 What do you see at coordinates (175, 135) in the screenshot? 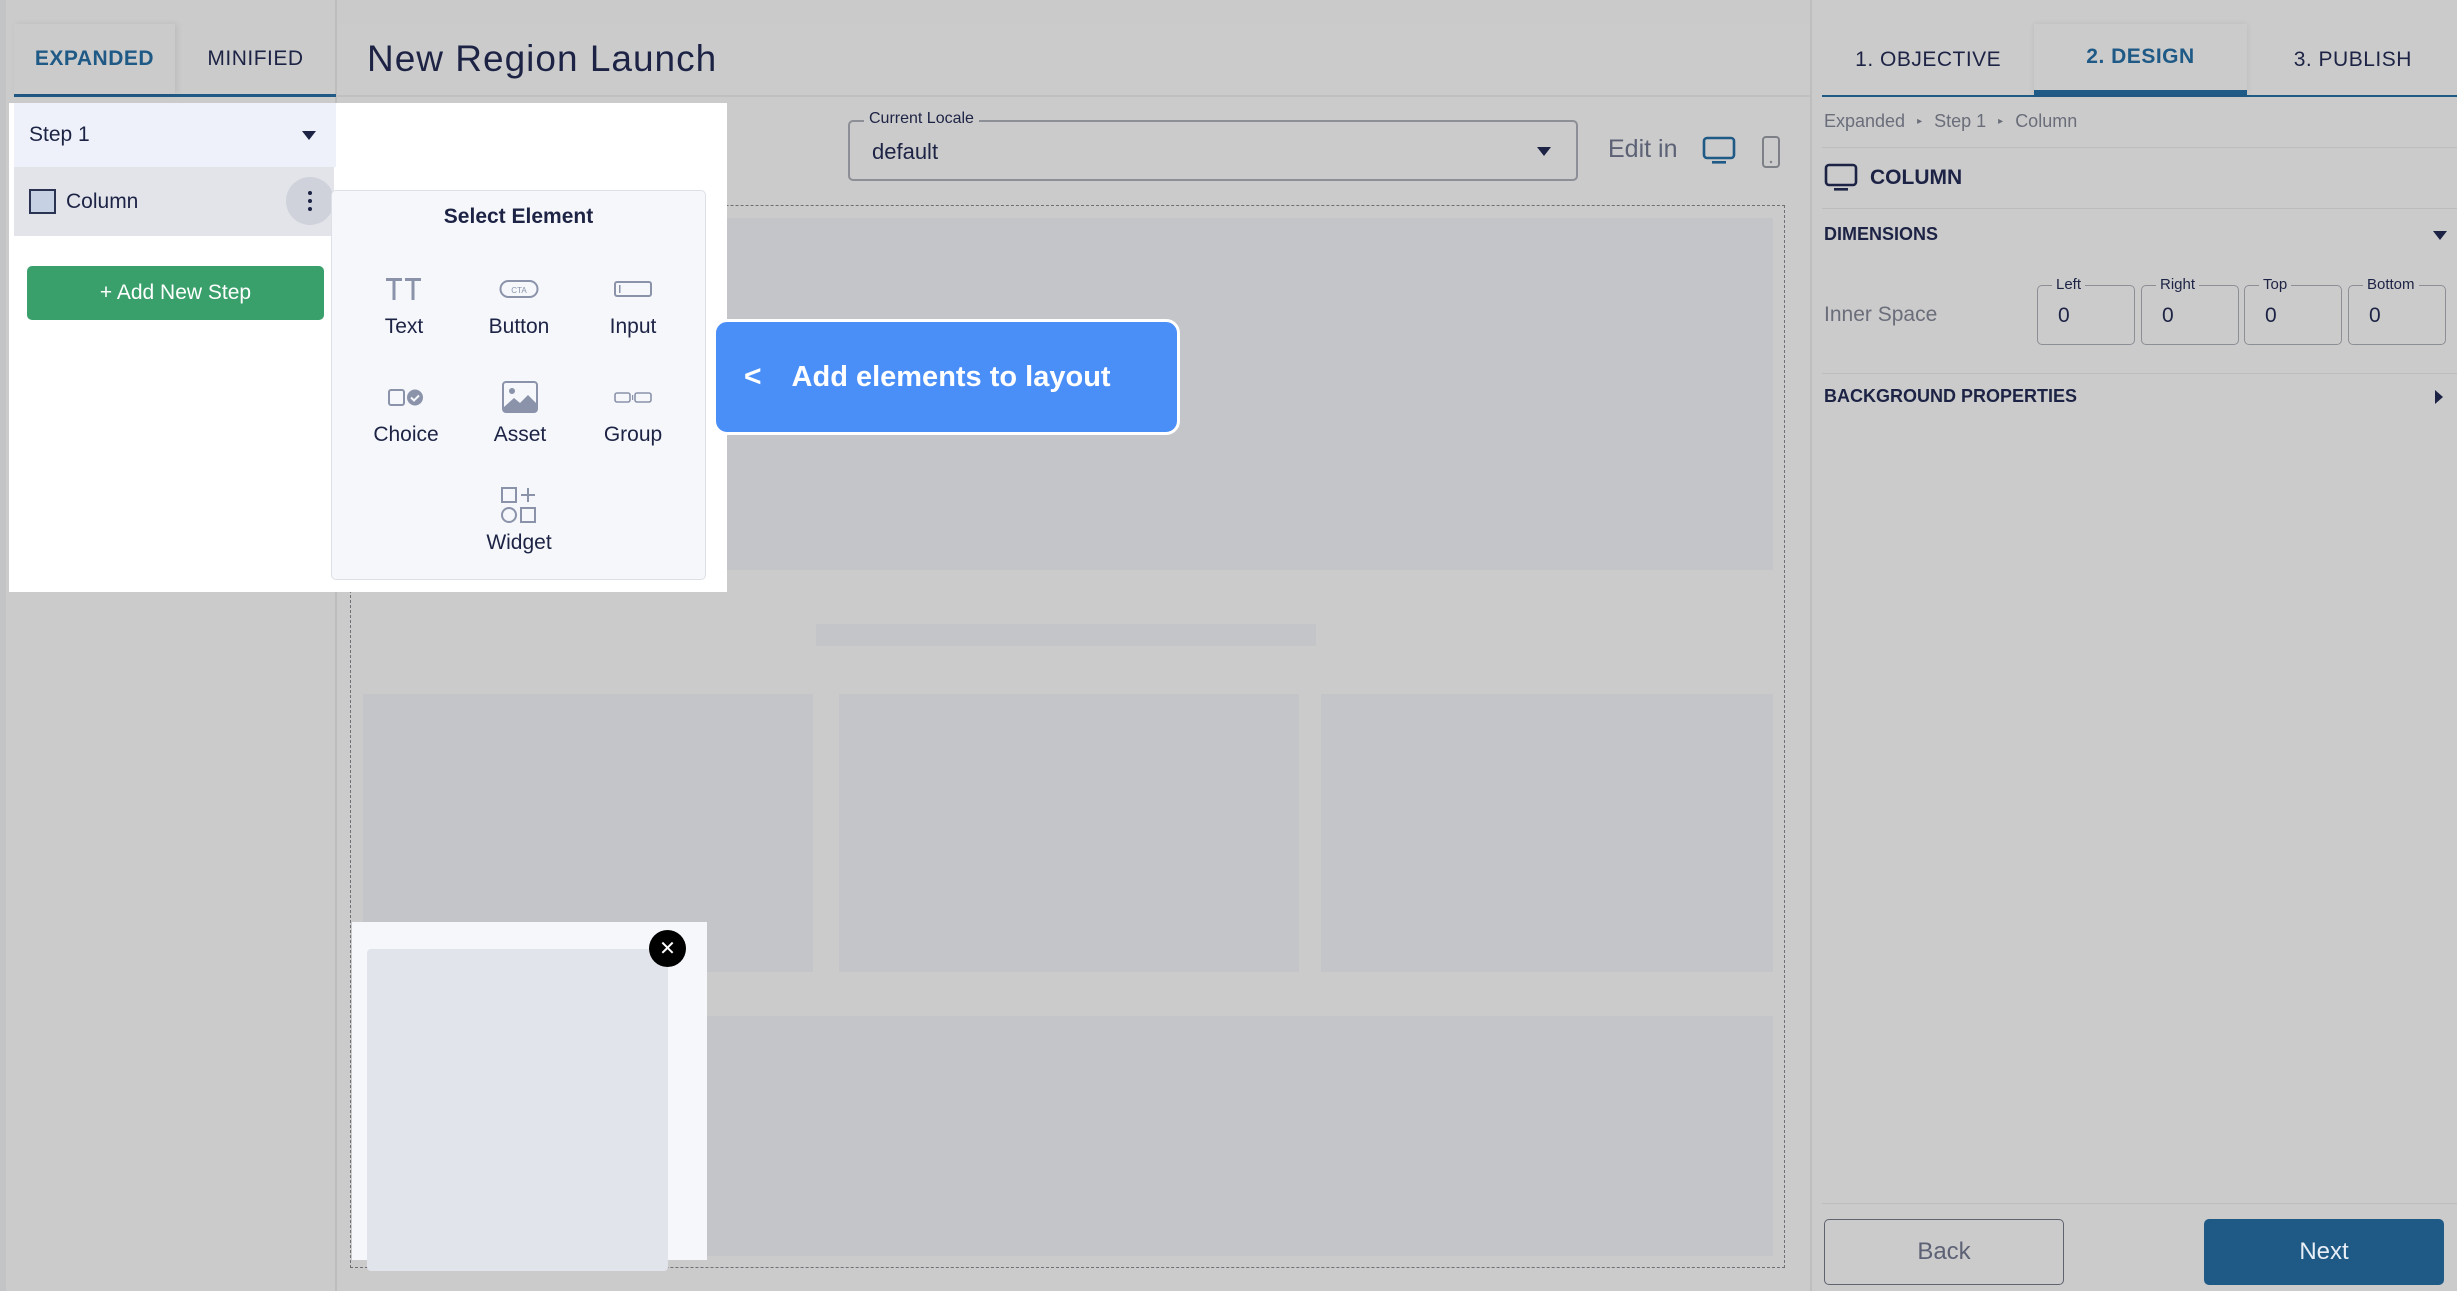
I see `step-select: Step 1` at bounding box center [175, 135].